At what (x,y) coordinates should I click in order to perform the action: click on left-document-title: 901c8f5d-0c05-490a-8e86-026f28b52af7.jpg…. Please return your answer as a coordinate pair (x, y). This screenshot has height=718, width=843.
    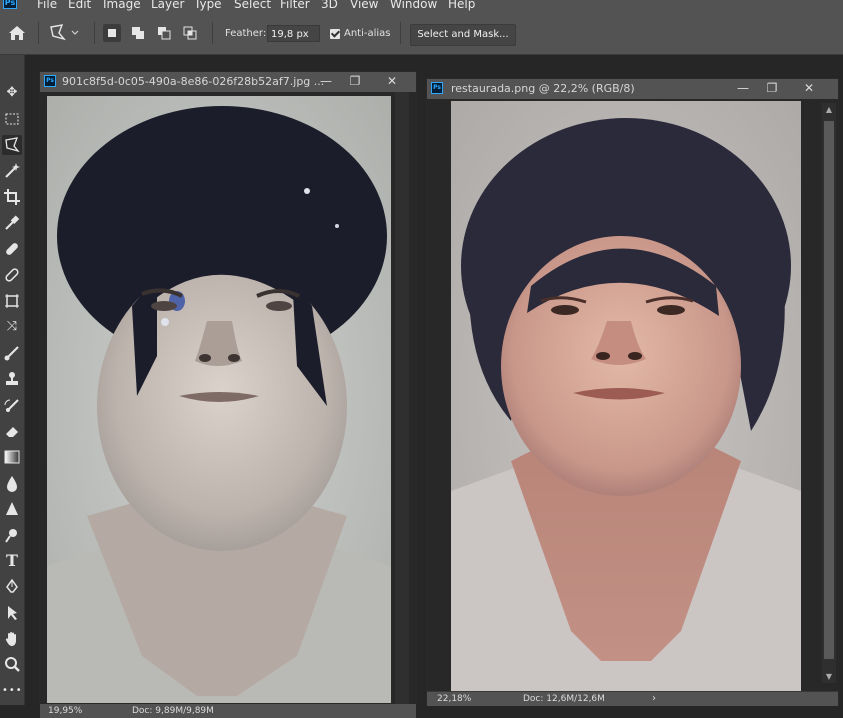
    Looking at the image, I should click on (193, 81).